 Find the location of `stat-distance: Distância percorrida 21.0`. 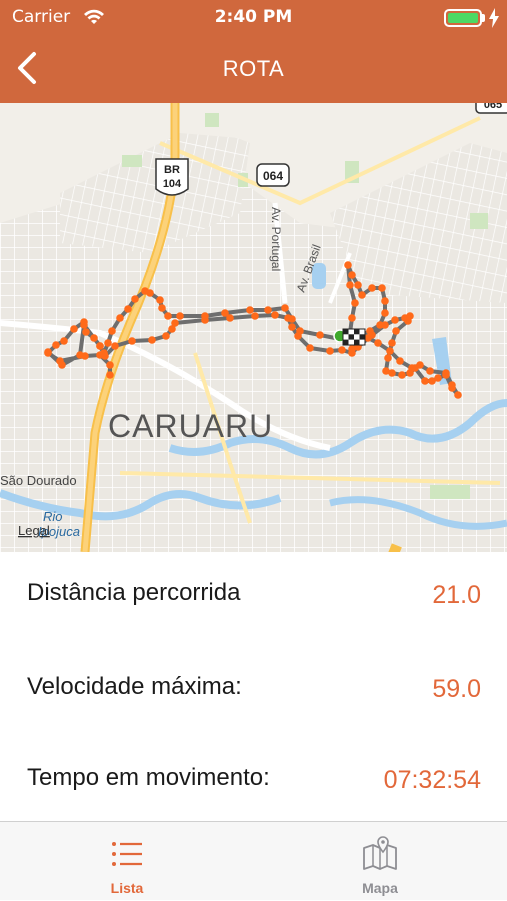

stat-distance: Distância percorrida 21.0 is located at coordinates (253, 599).